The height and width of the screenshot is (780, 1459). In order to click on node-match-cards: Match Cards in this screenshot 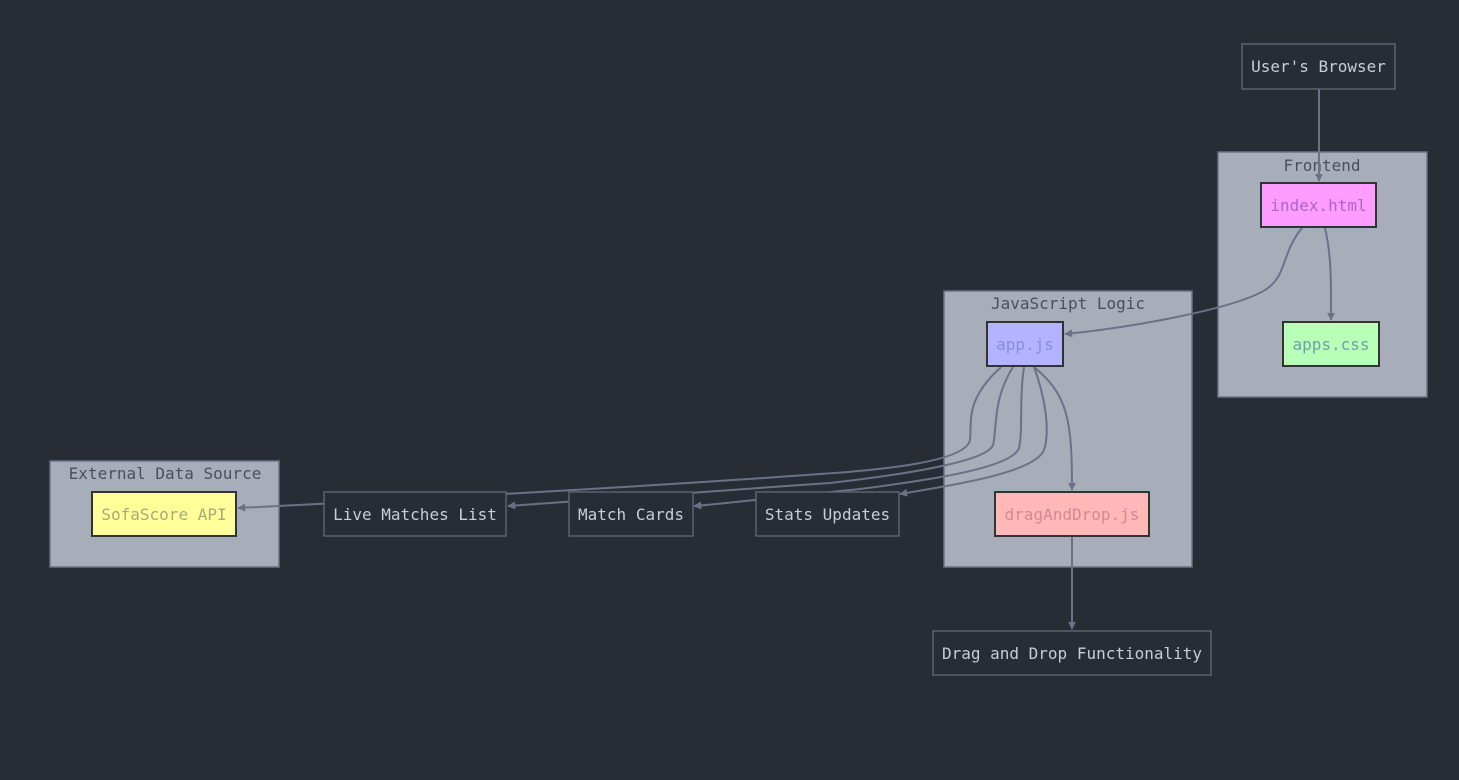, I will do `click(631, 514)`.